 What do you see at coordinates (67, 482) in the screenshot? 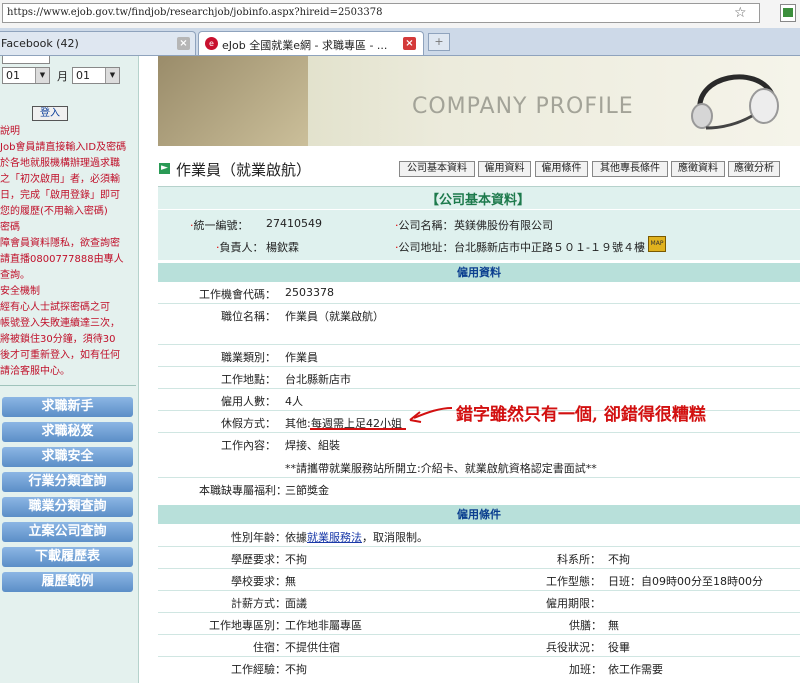
I see `nav-industry-search: 行業分類查詢` at bounding box center [67, 482].